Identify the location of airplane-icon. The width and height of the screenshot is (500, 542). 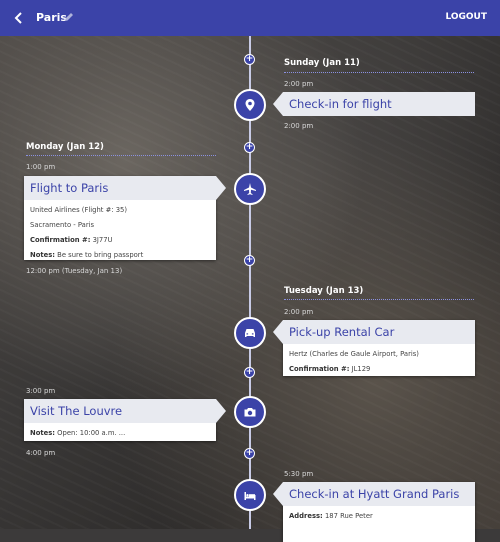
(250, 189).